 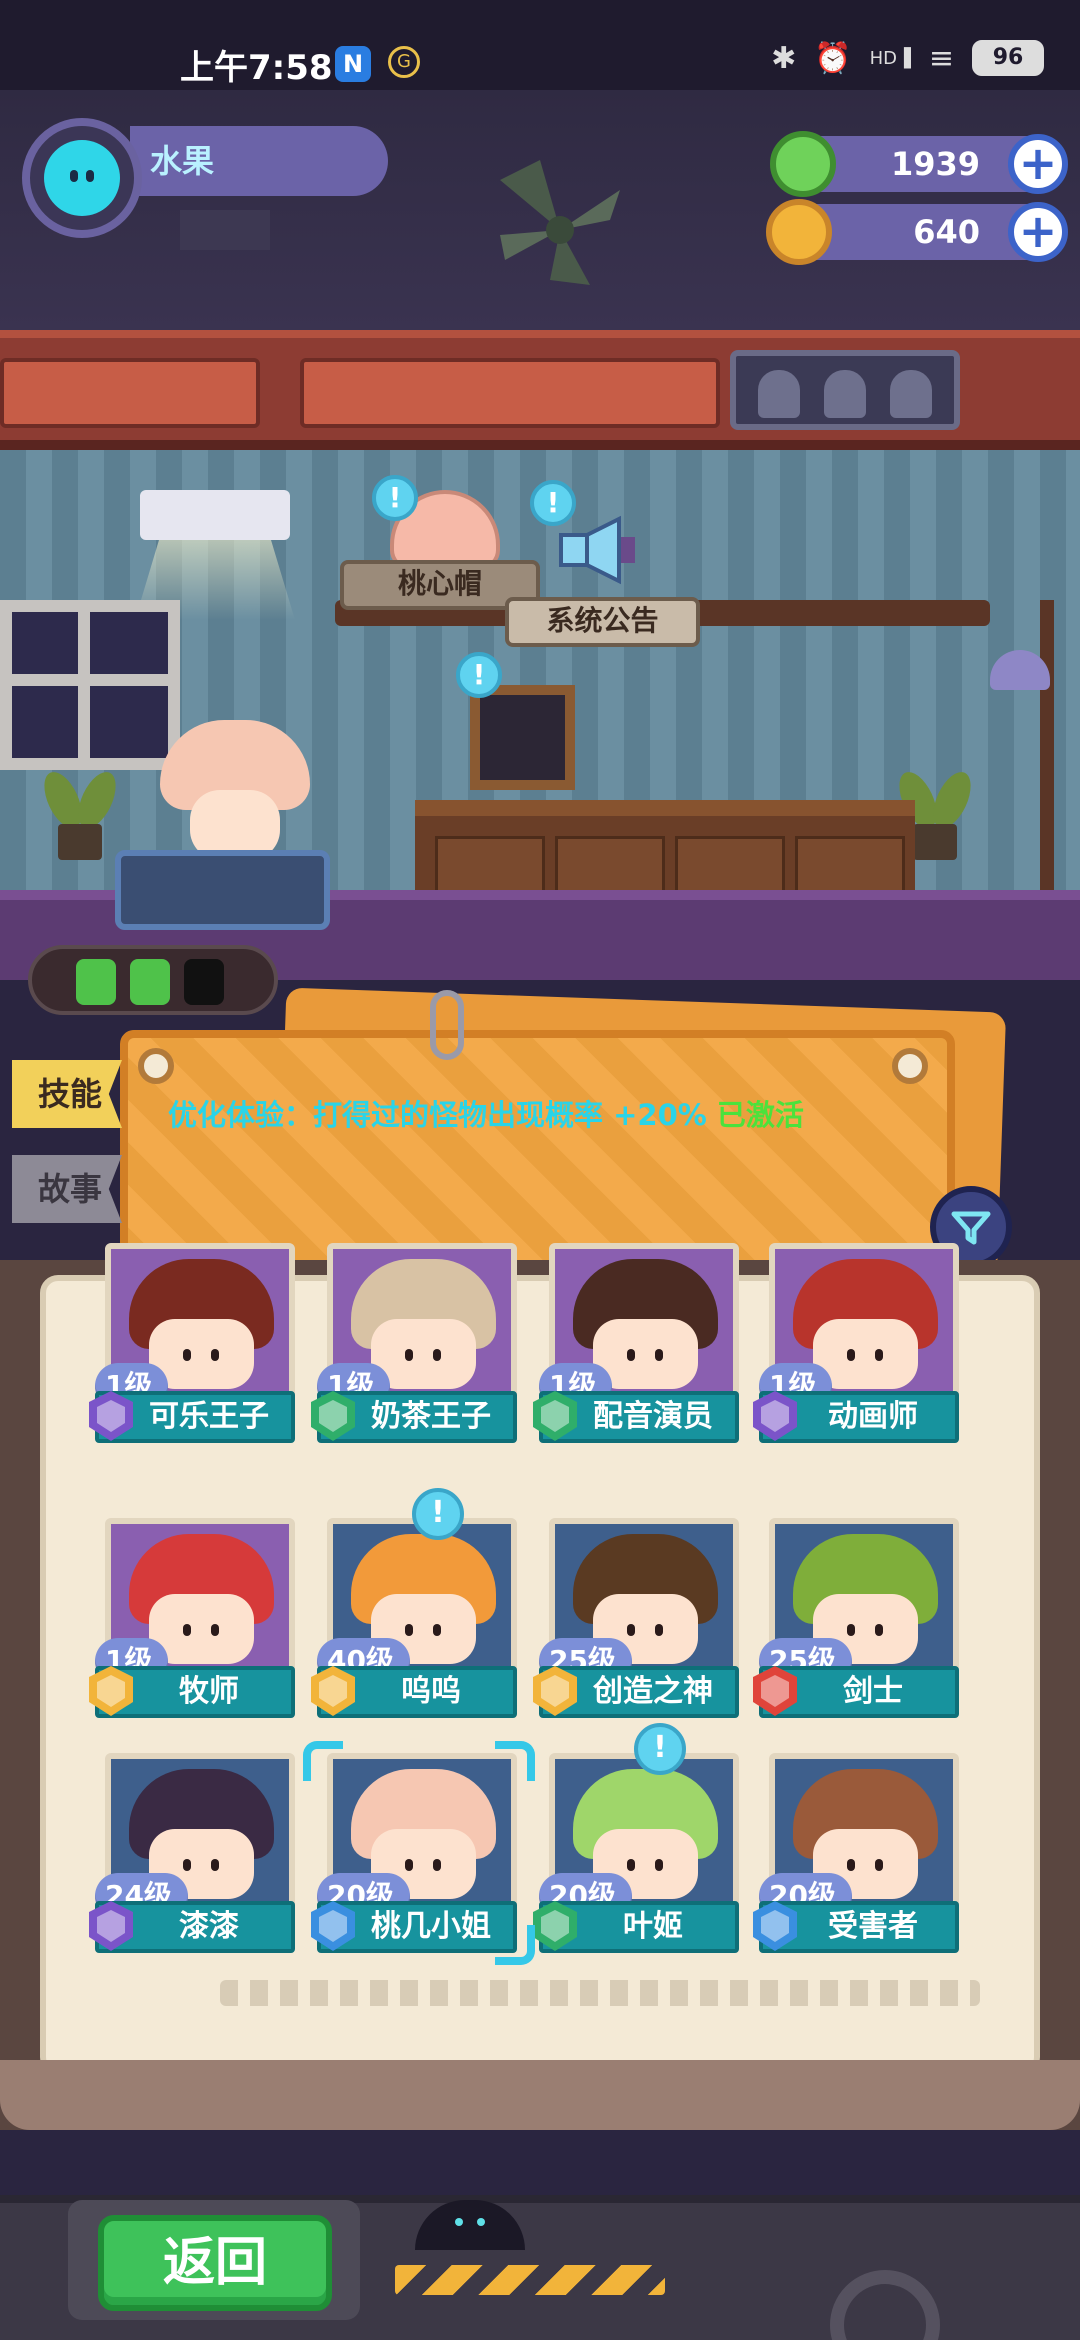 I want to click on status-bar: 上午7:58 N G ✱ ⏰ HD▐ ≡ 96, so click(x=540, y=45).